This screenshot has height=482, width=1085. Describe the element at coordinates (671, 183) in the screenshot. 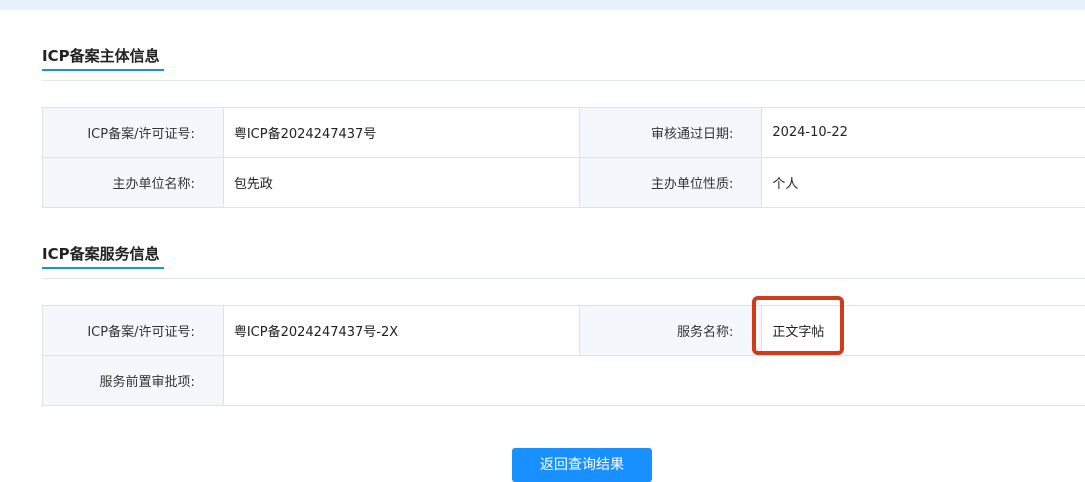

I see `organizer-type-label: 主办单位性质:` at that location.